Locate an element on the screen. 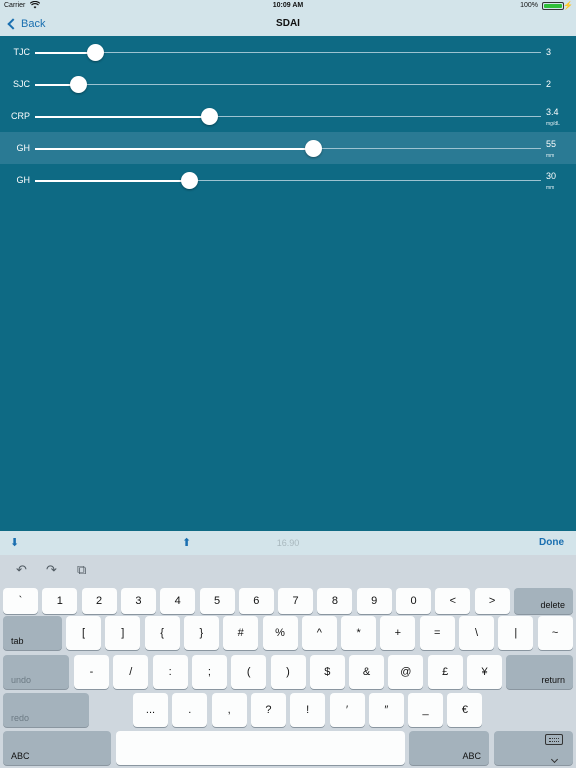 This screenshot has height=768, width=576. key: _ is located at coordinates (426, 710).